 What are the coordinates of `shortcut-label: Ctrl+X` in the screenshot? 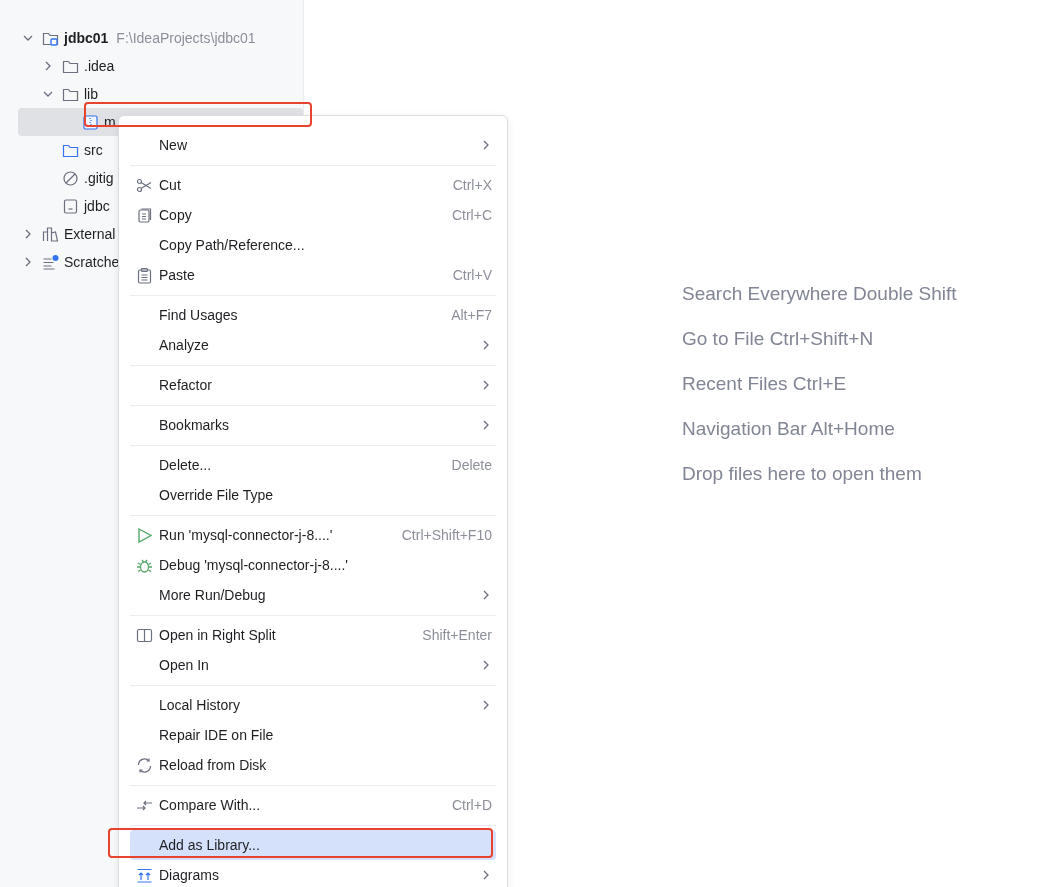 It's located at (472, 185).